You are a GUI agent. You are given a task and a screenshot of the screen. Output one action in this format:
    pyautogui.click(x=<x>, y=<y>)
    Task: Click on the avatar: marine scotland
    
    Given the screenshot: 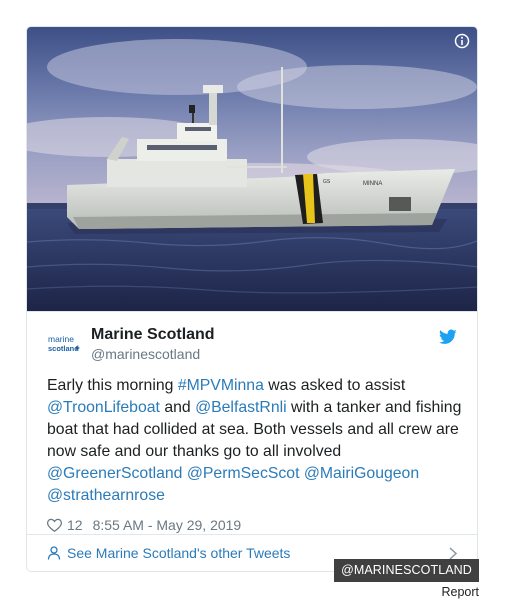 What is the action you would take?
    pyautogui.click(x=65, y=345)
    